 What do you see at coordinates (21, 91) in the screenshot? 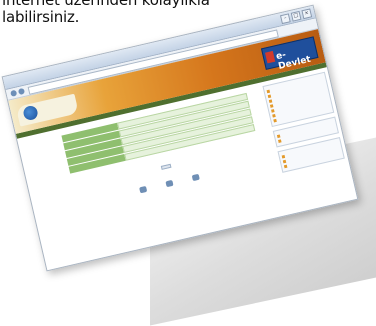
I see `forward-icon` at bounding box center [21, 91].